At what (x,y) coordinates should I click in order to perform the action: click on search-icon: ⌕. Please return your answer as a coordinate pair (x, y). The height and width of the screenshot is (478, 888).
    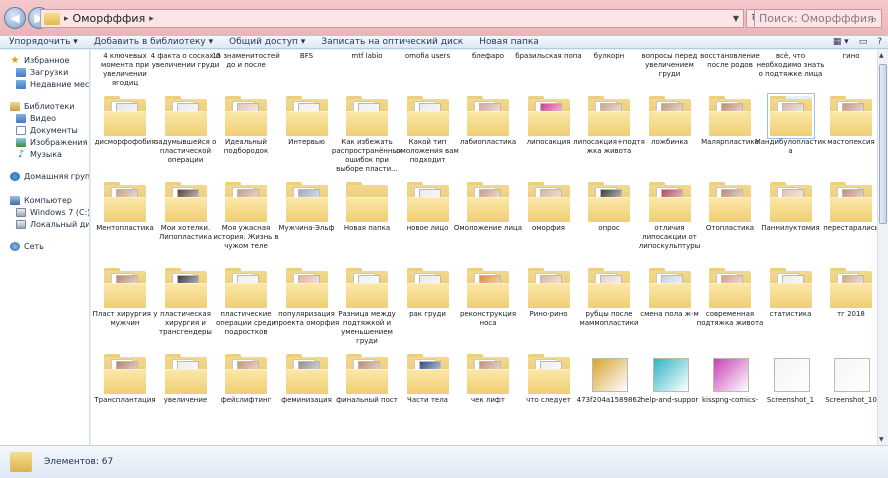
    Looking at the image, I should click on (873, 19).